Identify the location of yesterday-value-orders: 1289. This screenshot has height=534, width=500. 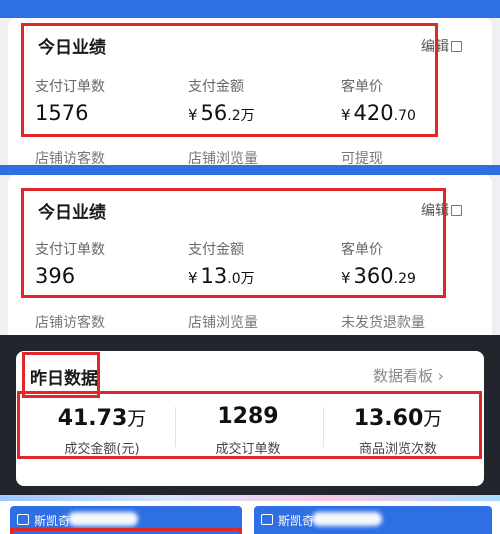
(248, 416).